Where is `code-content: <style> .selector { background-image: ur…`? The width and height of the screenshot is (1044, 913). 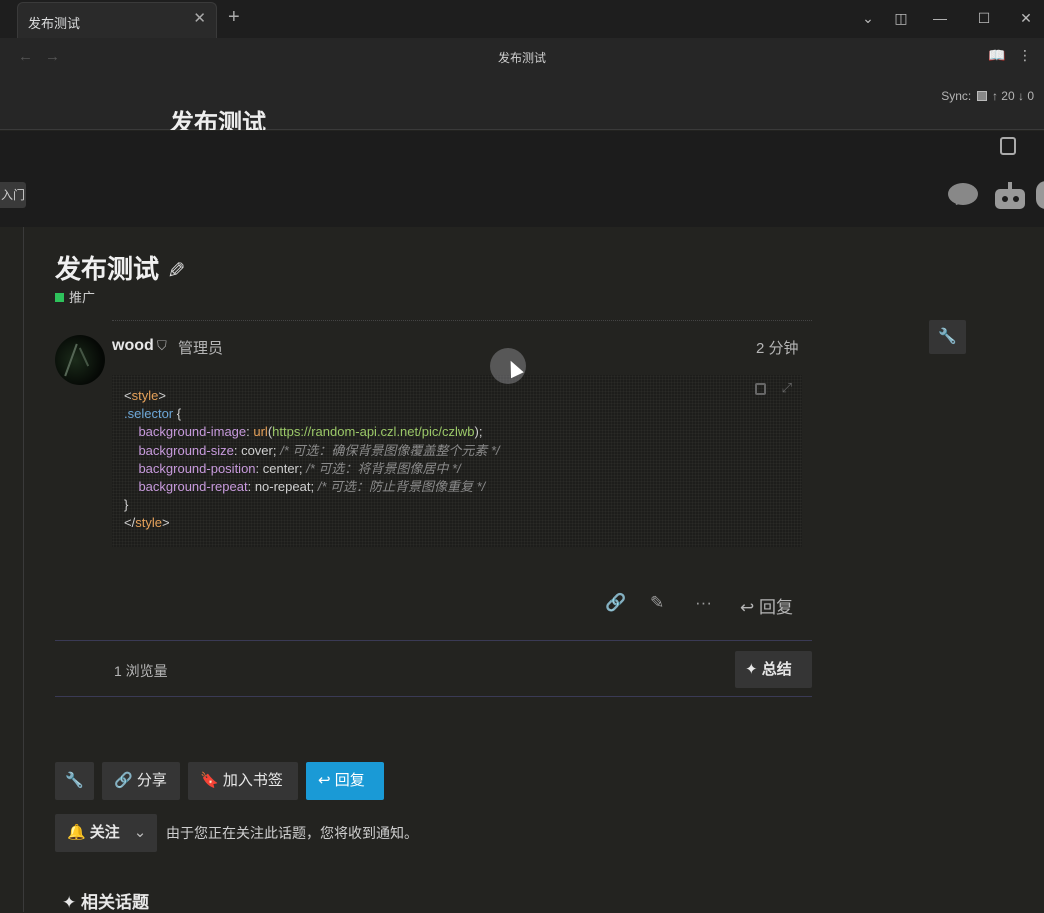
code-content: <style> .selector { background-image: ur… is located at coordinates (312, 460).